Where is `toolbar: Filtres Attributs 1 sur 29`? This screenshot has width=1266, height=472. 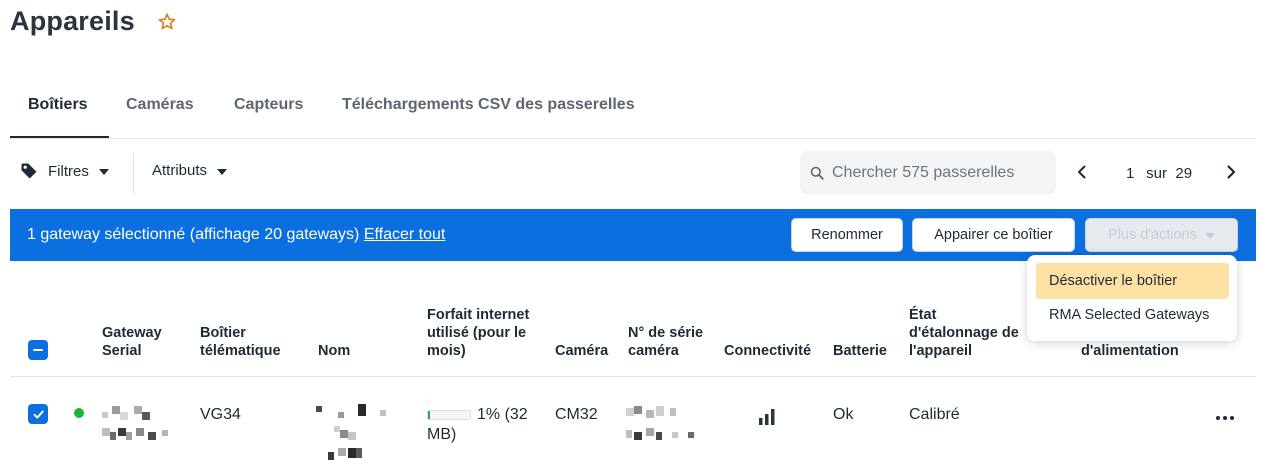 toolbar: Filtres Attributs 1 sur 29 is located at coordinates (633, 173).